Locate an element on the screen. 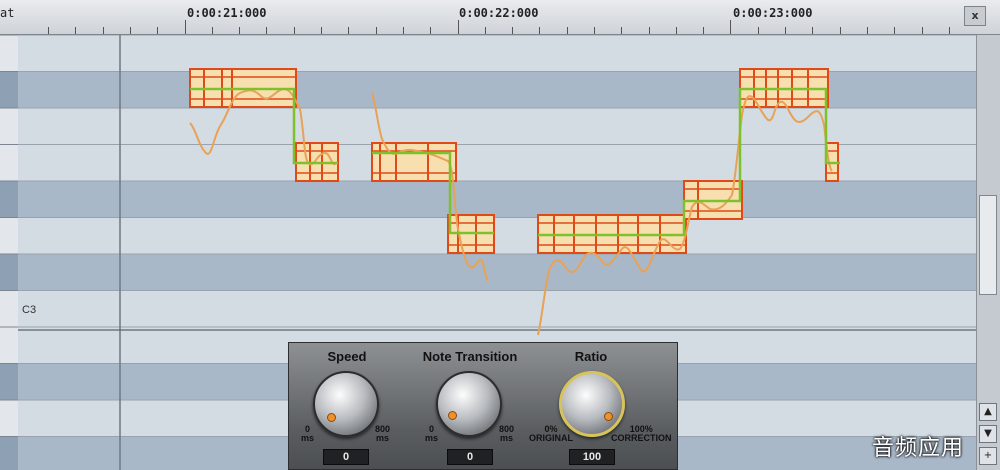 Image resolution: width=1000 pixels, height=470 pixels. speed-knob is located at coordinates (346, 404).